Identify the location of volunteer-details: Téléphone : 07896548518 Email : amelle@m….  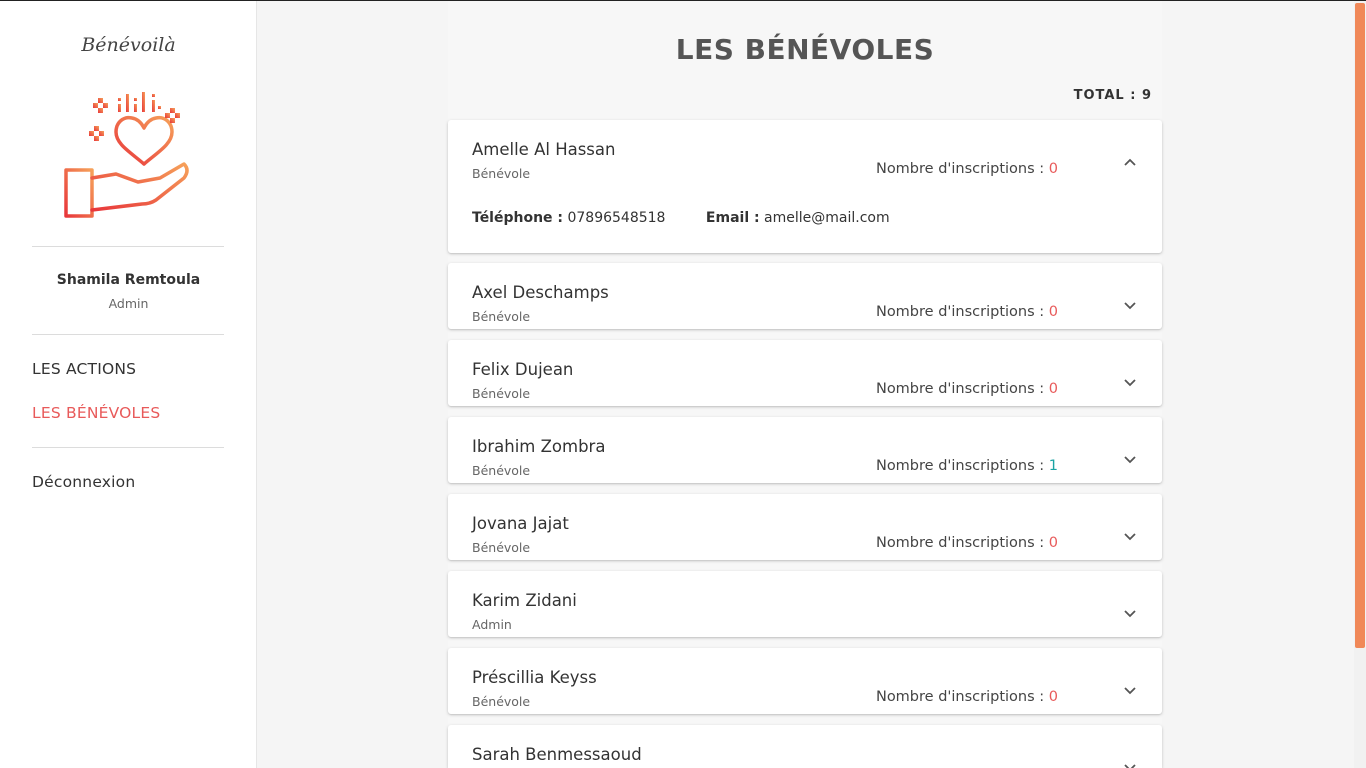
(681, 218).